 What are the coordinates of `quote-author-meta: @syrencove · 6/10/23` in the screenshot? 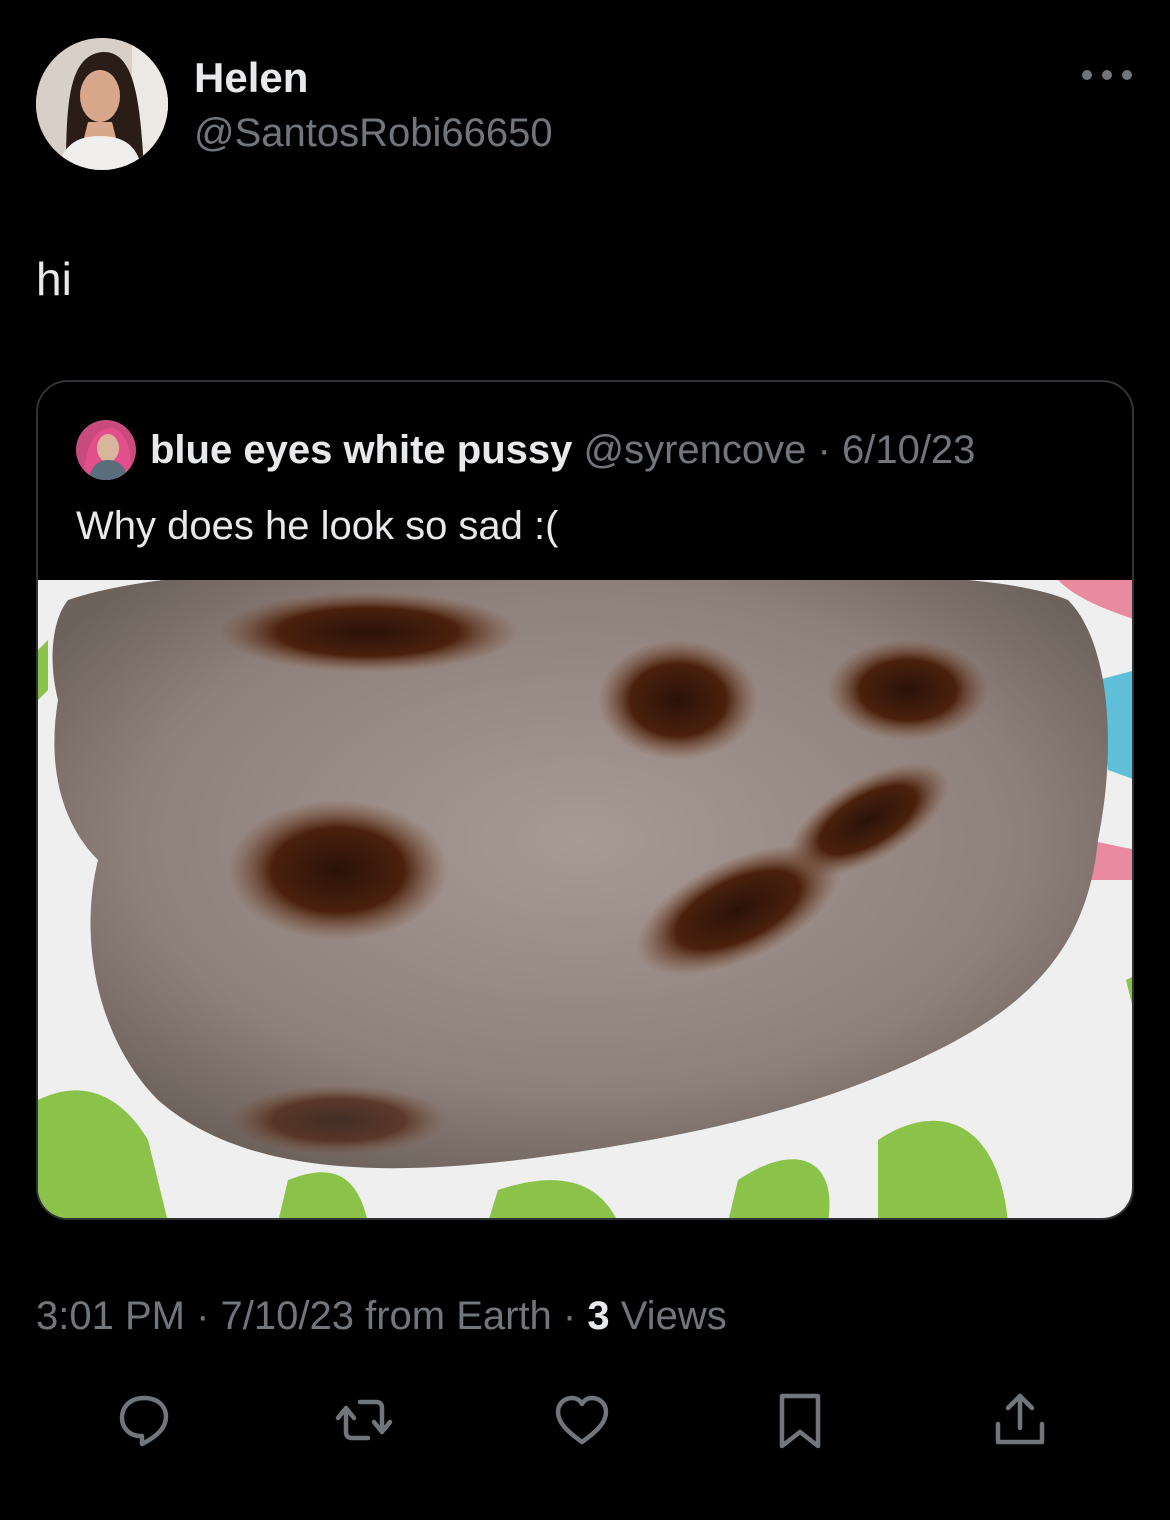 It's located at (774, 450).